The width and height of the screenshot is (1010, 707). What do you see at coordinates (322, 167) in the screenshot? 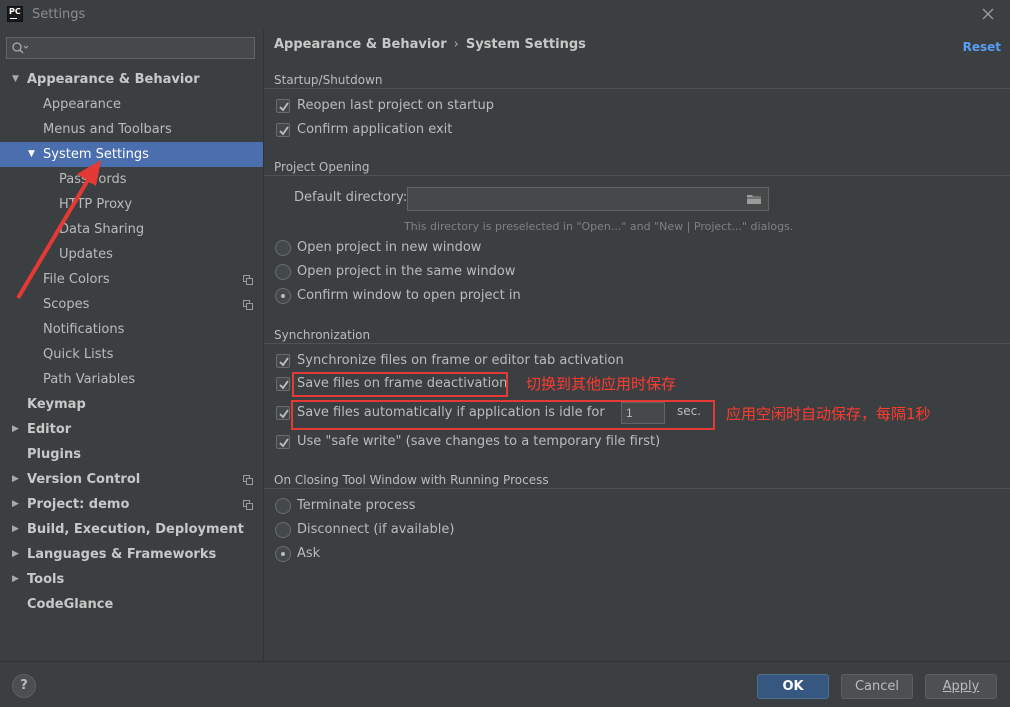
I see `section-title-project-opening: Project Opening` at bounding box center [322, 167].